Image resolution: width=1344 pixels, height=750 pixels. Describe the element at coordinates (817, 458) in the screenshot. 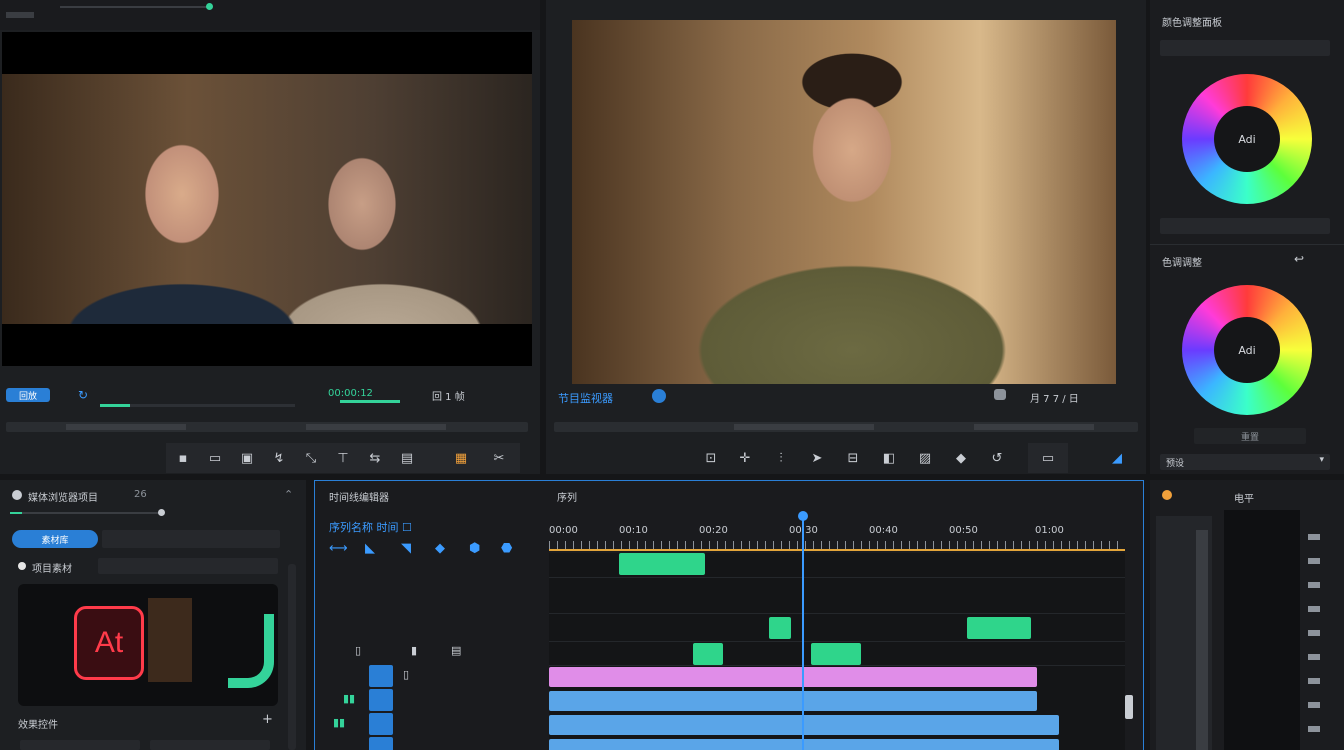

I see `cursor-icon: ➤` at that location.